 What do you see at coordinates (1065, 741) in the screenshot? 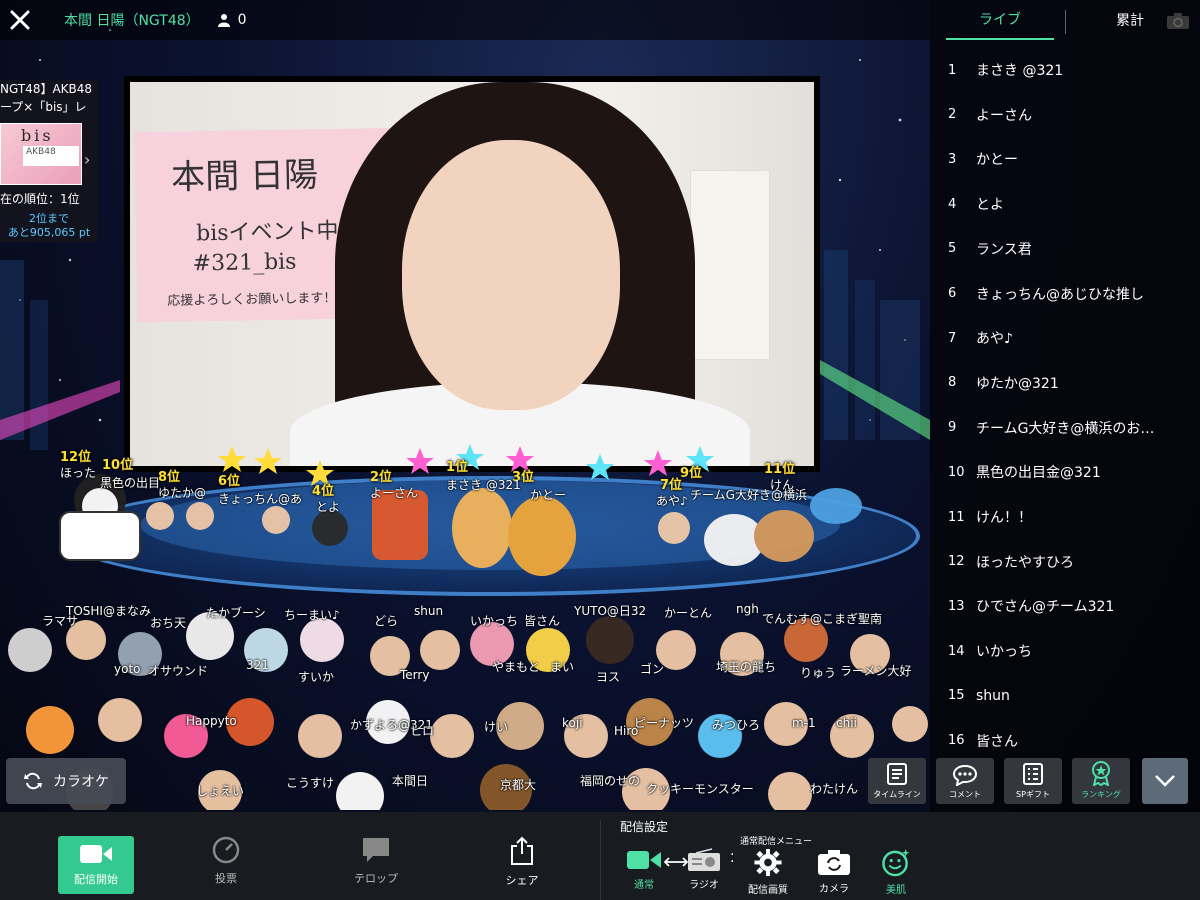
I see `ranking-row: 16 皆さん` at bounding box center [1065, 741].